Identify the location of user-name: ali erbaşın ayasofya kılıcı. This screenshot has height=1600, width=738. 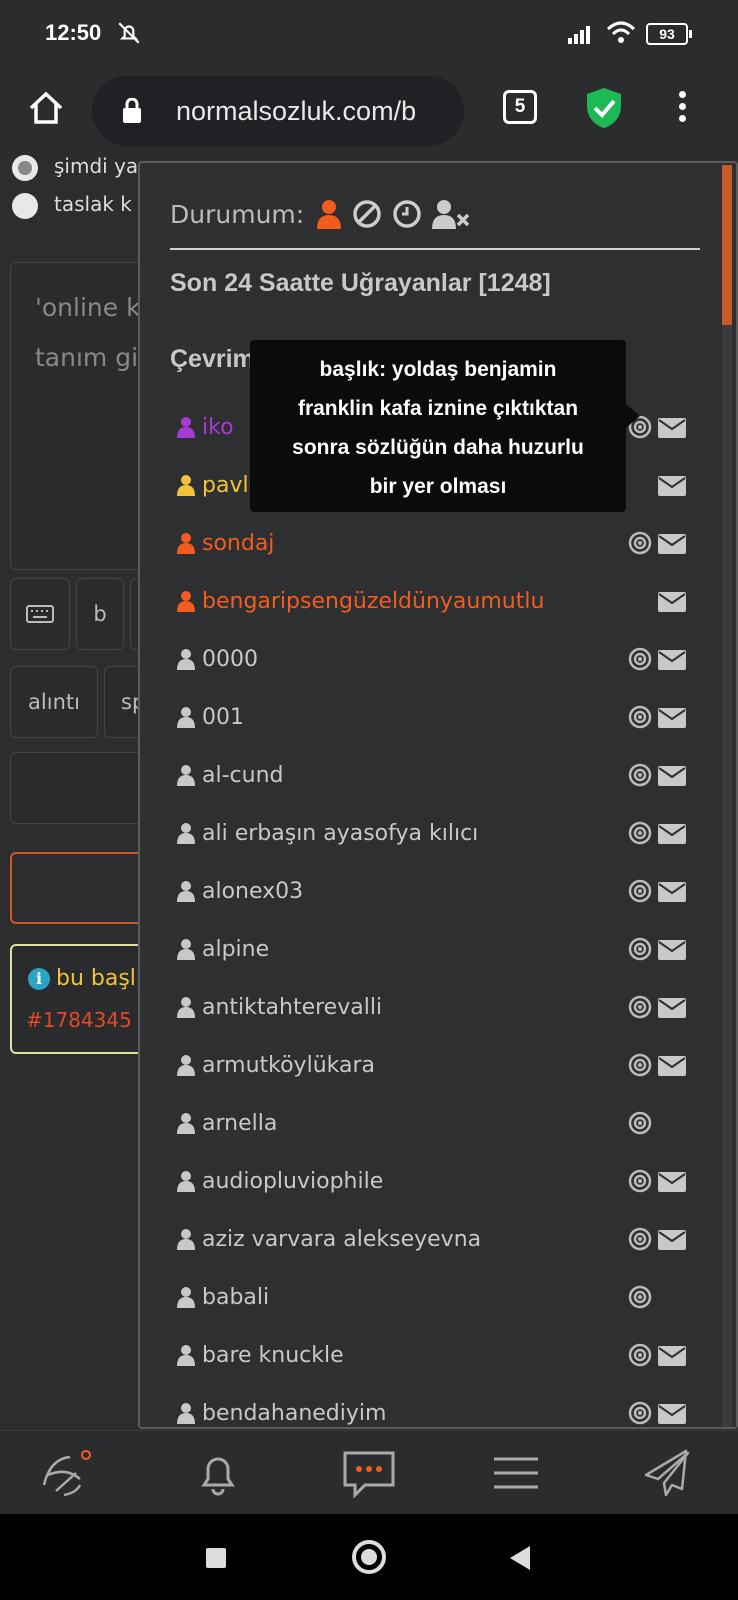
(340, 833).